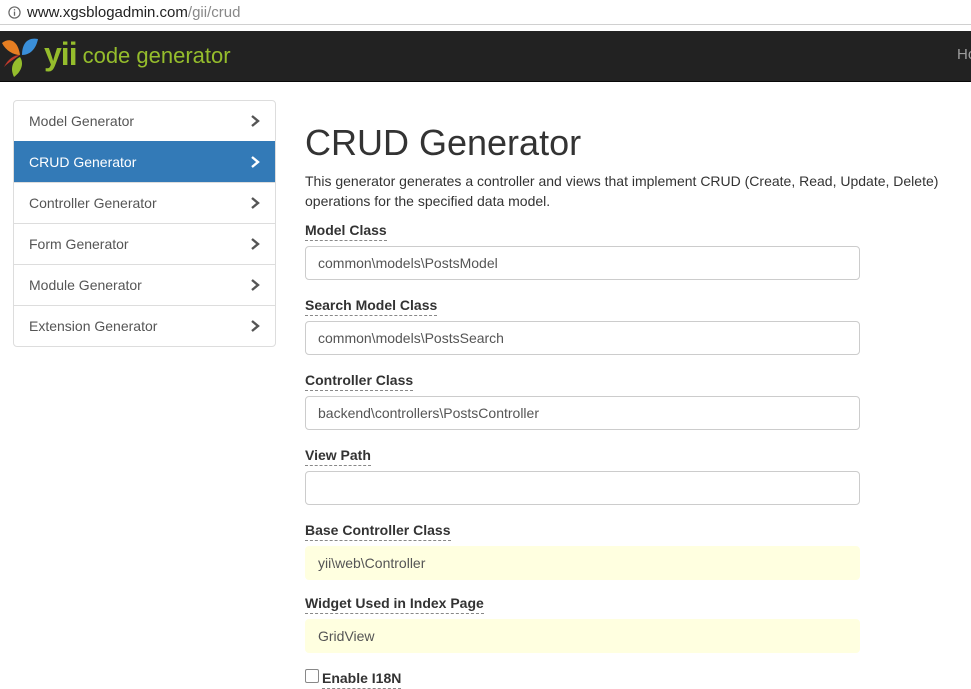 This screenshot has height=689, width=971. I want to click on sidebar-item-form-generator: Form Generator, so click(144, 243).